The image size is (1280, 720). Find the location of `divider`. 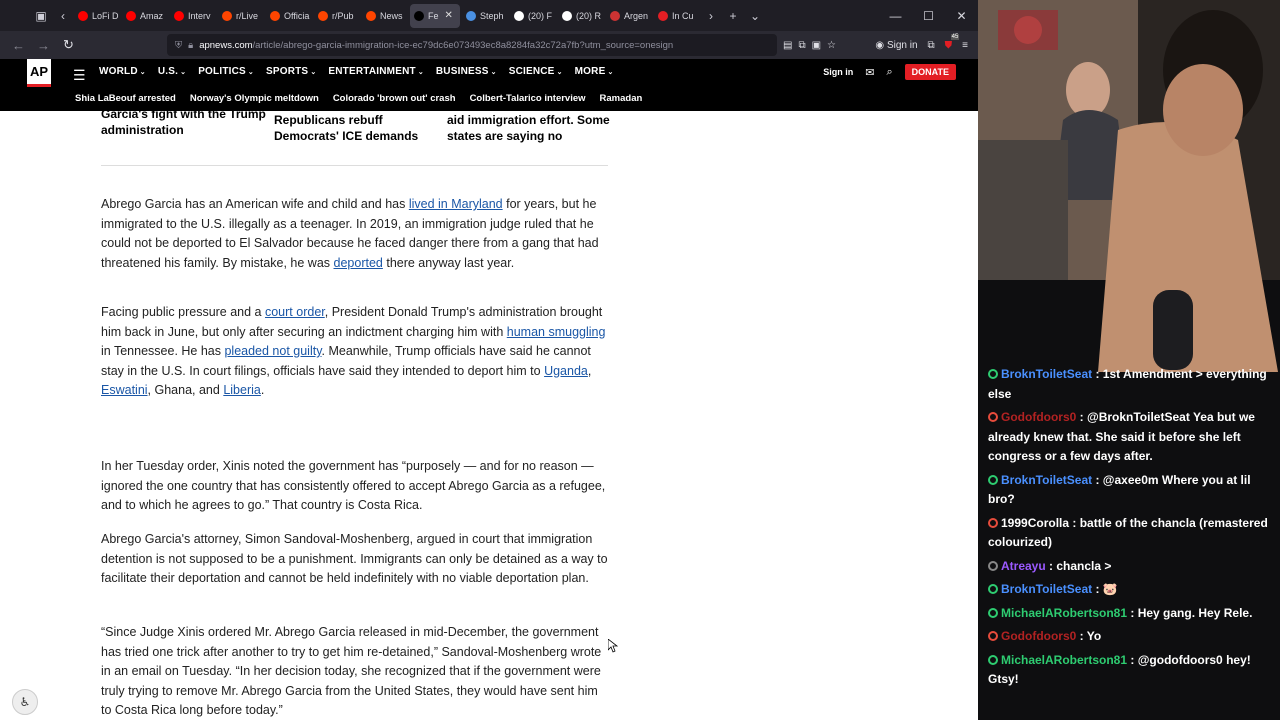

divider is located at coordinates (354, 165).